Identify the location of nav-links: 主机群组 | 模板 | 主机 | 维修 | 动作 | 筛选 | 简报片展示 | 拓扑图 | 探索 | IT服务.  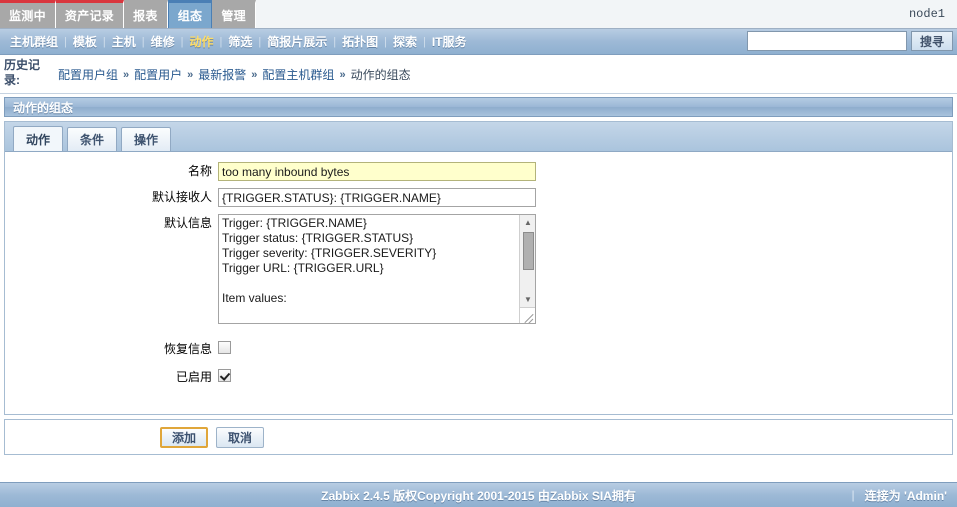
(236, 41).